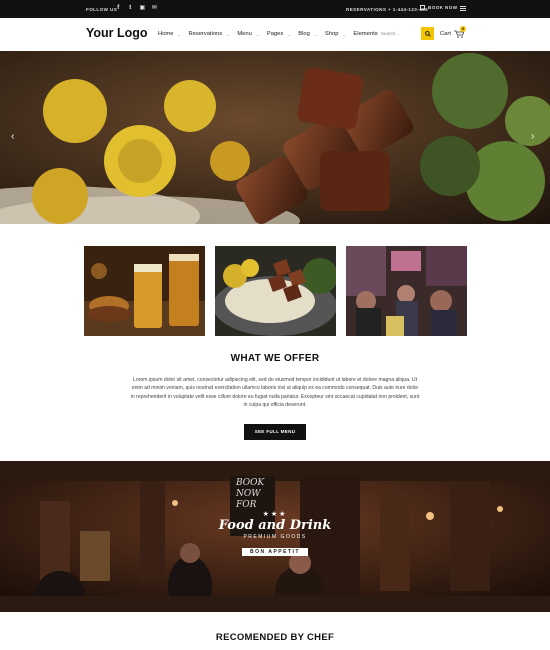 The image size is (550, 650). I want to click on cart-count-badge: 0, so click(463, 29).